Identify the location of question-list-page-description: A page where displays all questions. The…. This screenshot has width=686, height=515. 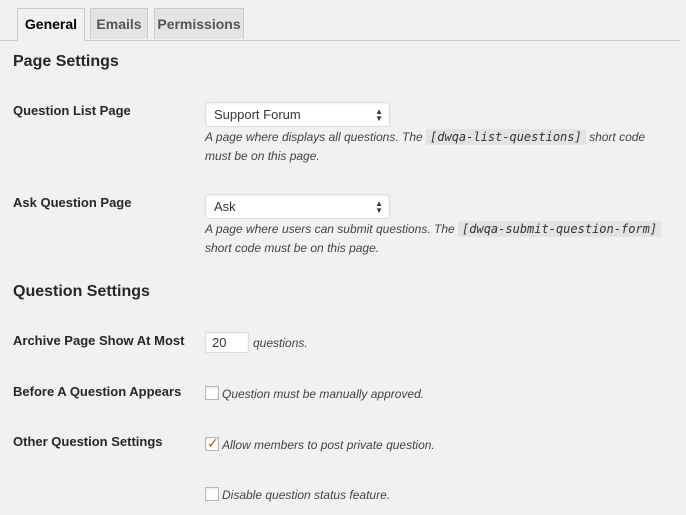
(425, 146).